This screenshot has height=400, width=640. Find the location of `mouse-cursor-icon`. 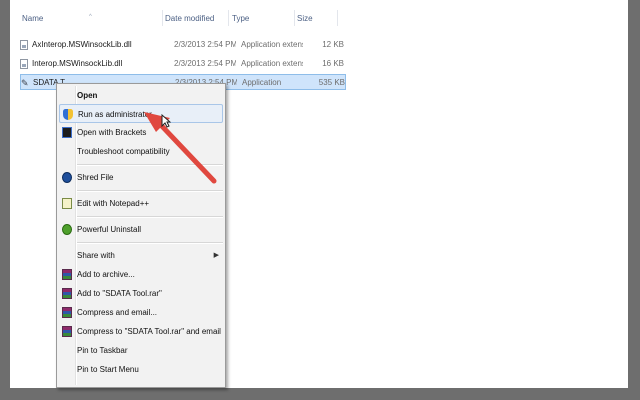

mouse-cursor-icon is located at coordinates (166, 122).